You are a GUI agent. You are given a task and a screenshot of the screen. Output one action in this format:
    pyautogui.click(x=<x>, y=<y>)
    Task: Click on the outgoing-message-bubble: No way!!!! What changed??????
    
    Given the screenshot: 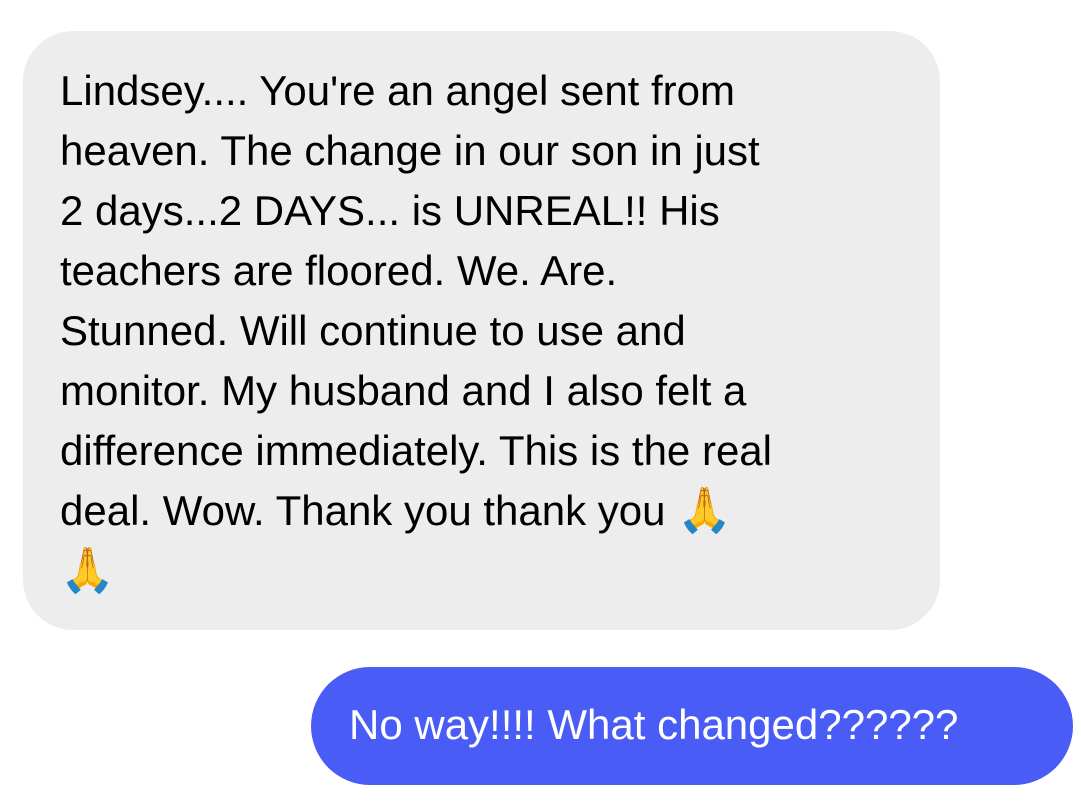 What is the action you would take?
    pyautogui.click(x=692, y=726)
    